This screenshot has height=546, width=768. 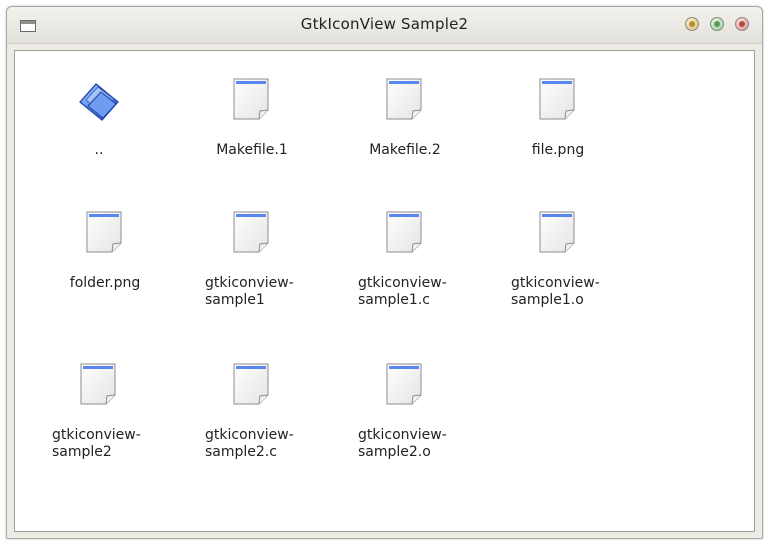 I want to click on icon-item-label: Makefile.1, so click(x=252, y=150).